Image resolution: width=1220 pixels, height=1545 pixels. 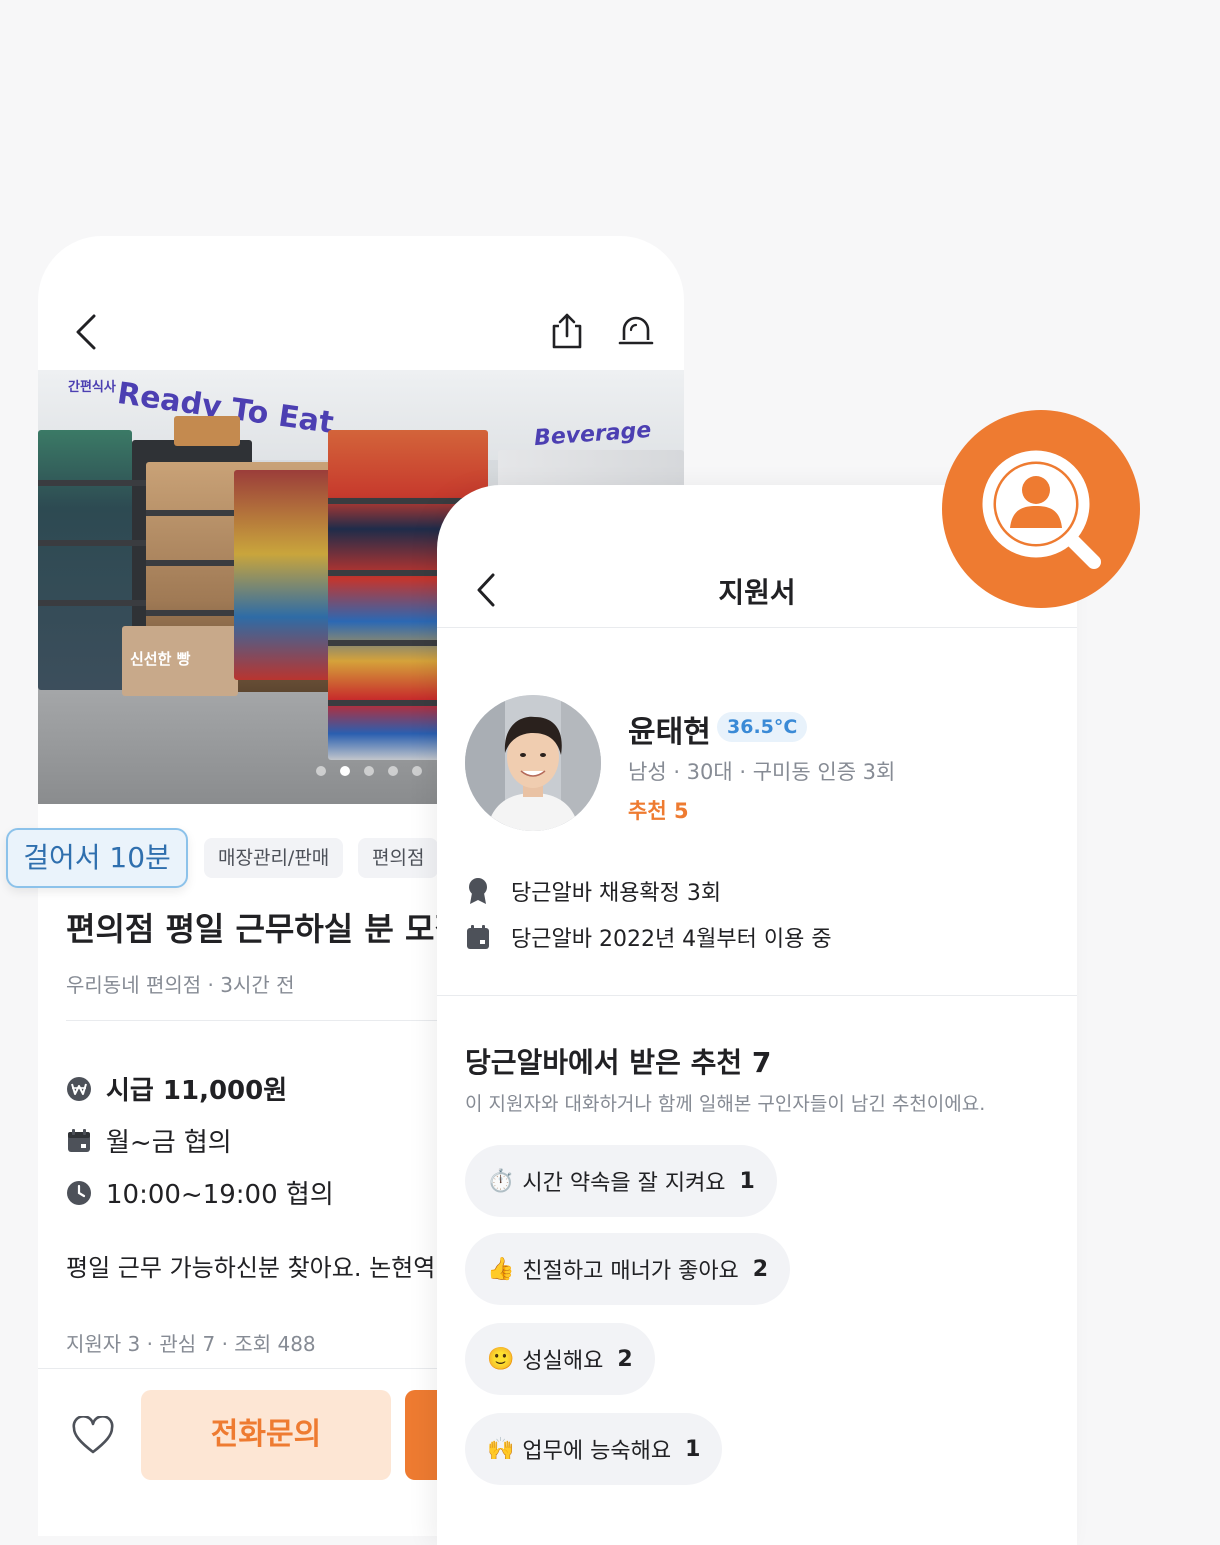 What do you see at coordinates (762, 772) in the screenshot?
I see `applicant-meta: 남성 · 30대 · 구미동 인증 3회` at bounding box center [762, 772].